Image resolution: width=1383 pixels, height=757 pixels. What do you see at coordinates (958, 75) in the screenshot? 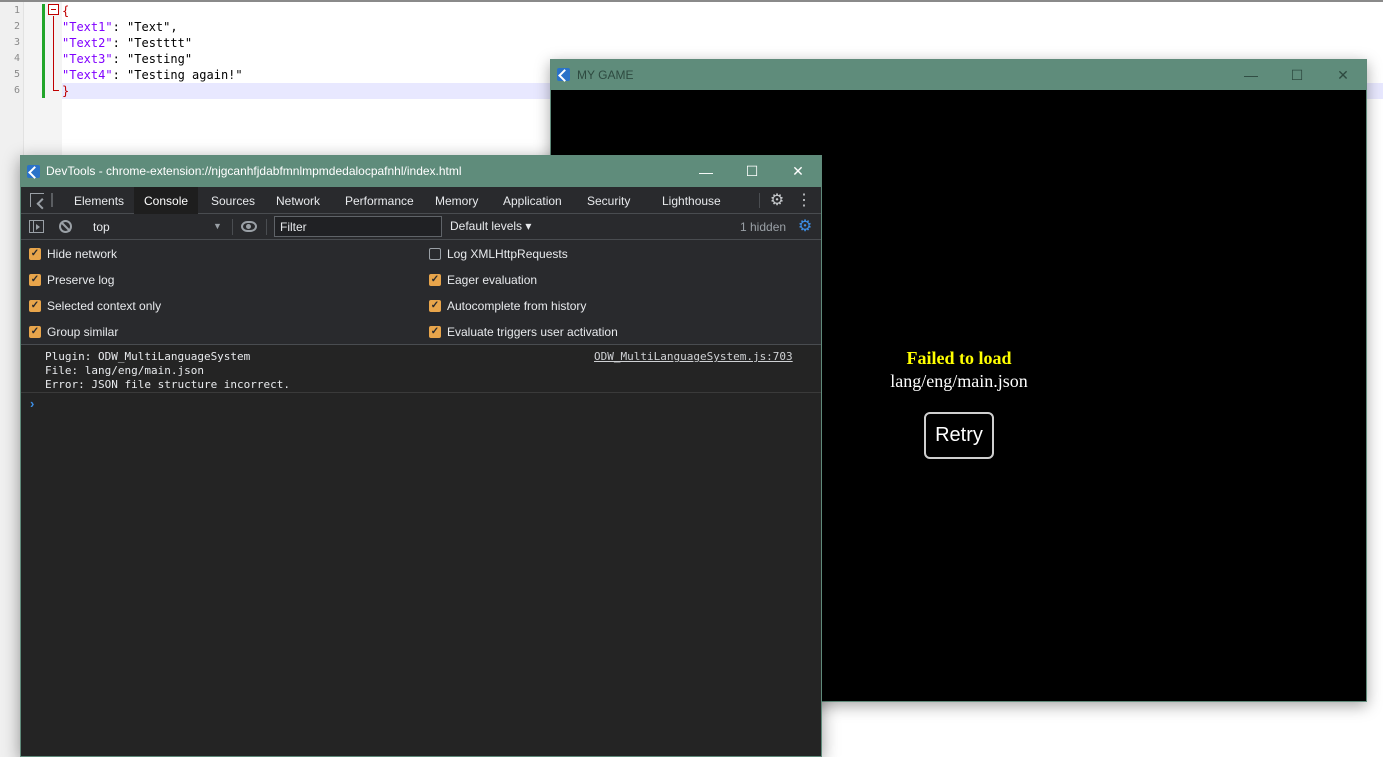
I see `game-titlebar: MY GAME — ☐ ✕` at bounding box center [958, 75].